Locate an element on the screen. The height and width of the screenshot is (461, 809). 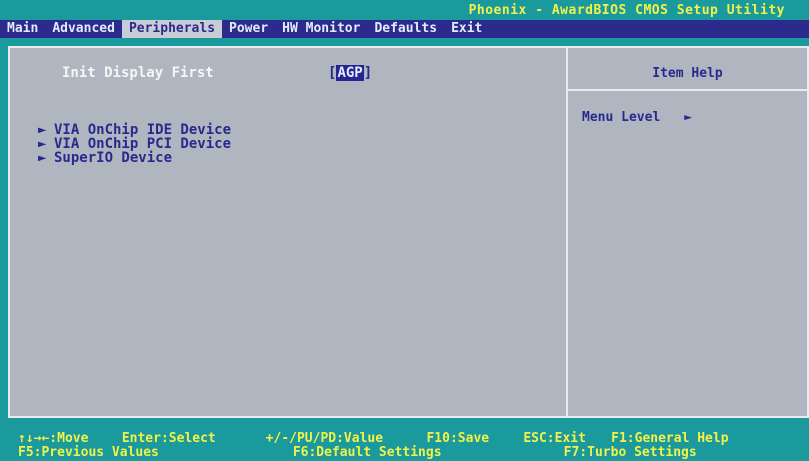
submenu-item-pci: ► VIA OnChip PCI Device is located at coordinates (134, 144).